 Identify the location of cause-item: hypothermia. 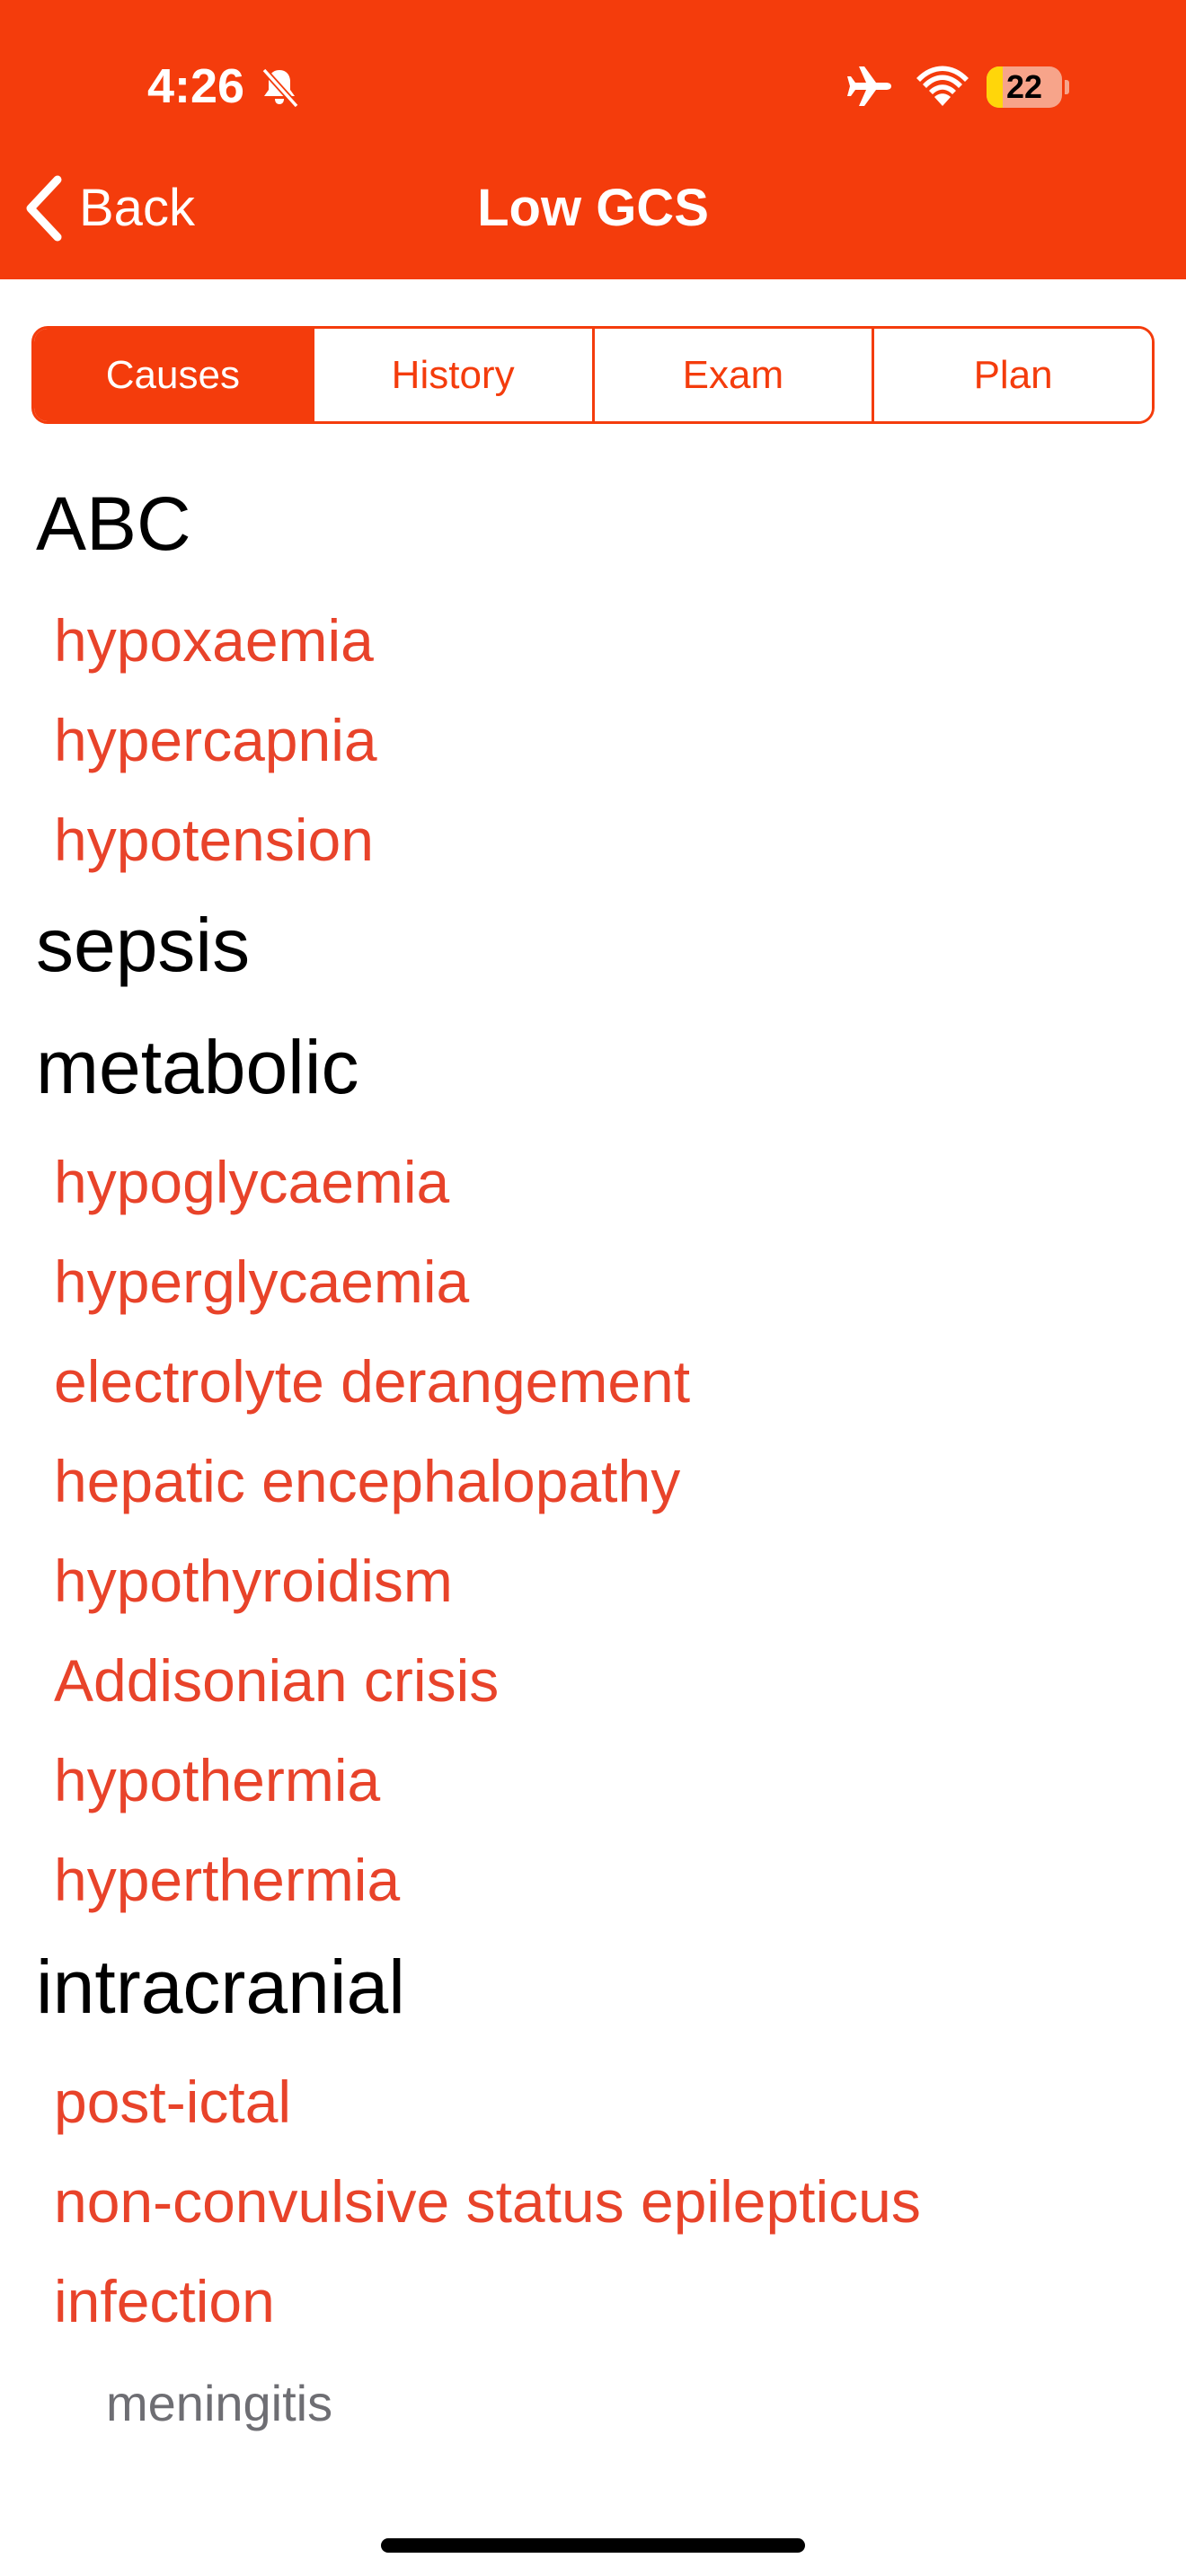
(217, 1780).